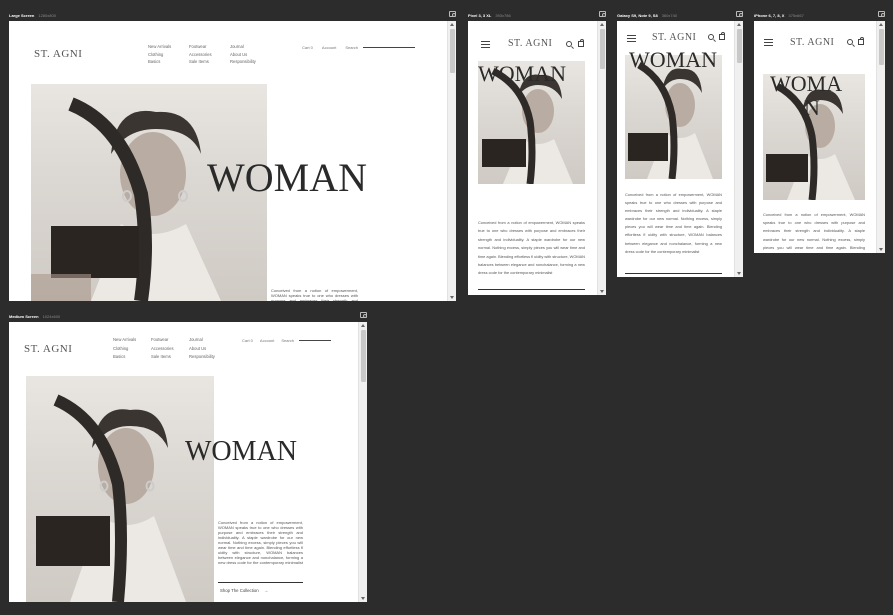 The width and height of the screenshot is (893, 615). I want to click on hero-title-line-2: N, so click(812, 107).